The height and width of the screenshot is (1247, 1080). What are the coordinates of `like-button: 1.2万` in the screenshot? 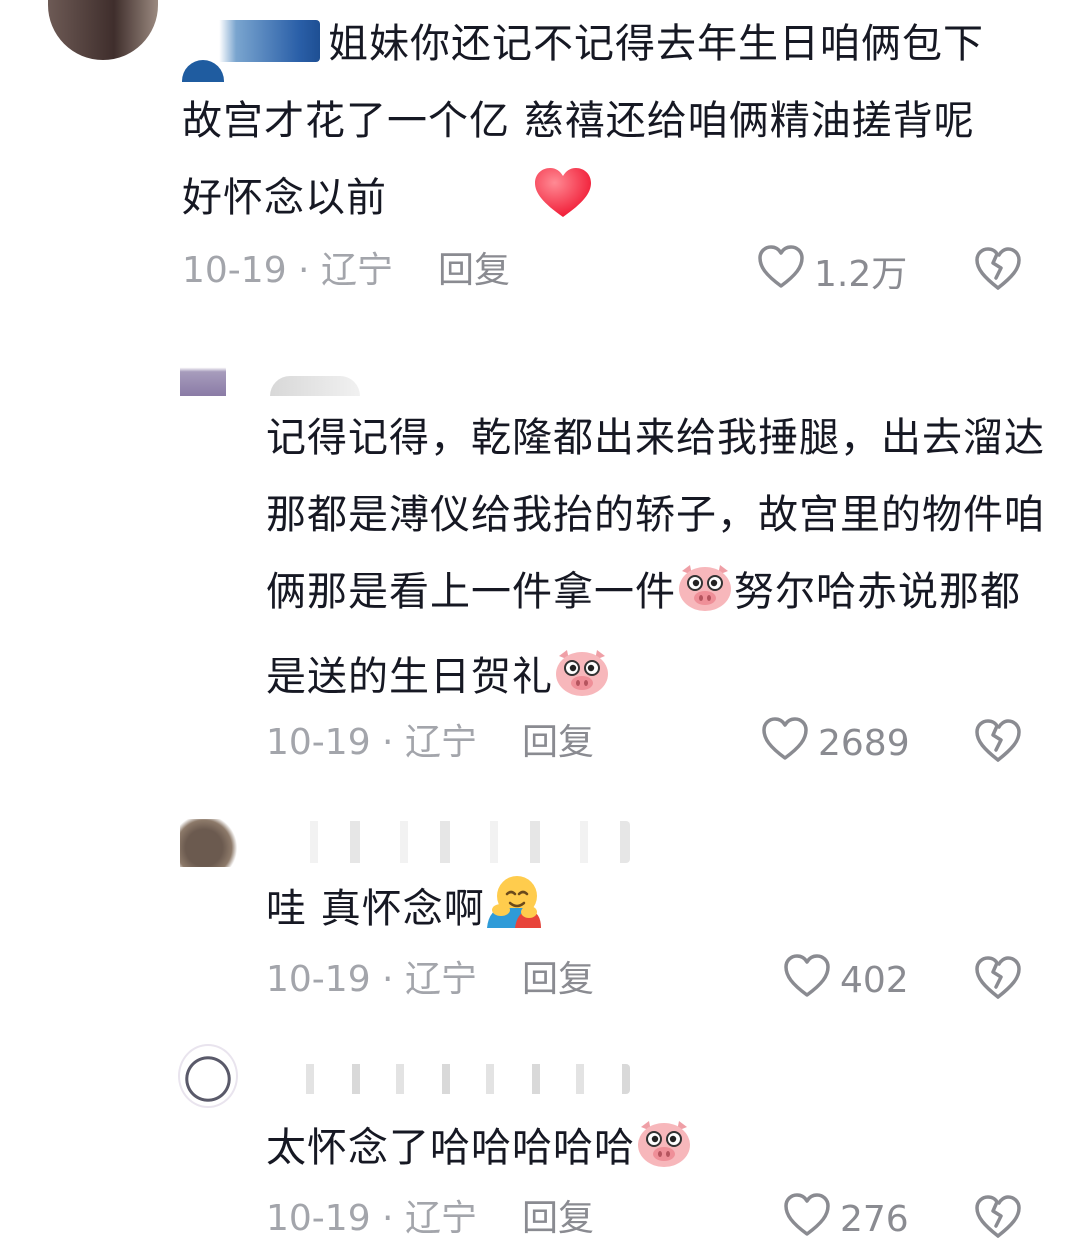 It's located at (832, 271).